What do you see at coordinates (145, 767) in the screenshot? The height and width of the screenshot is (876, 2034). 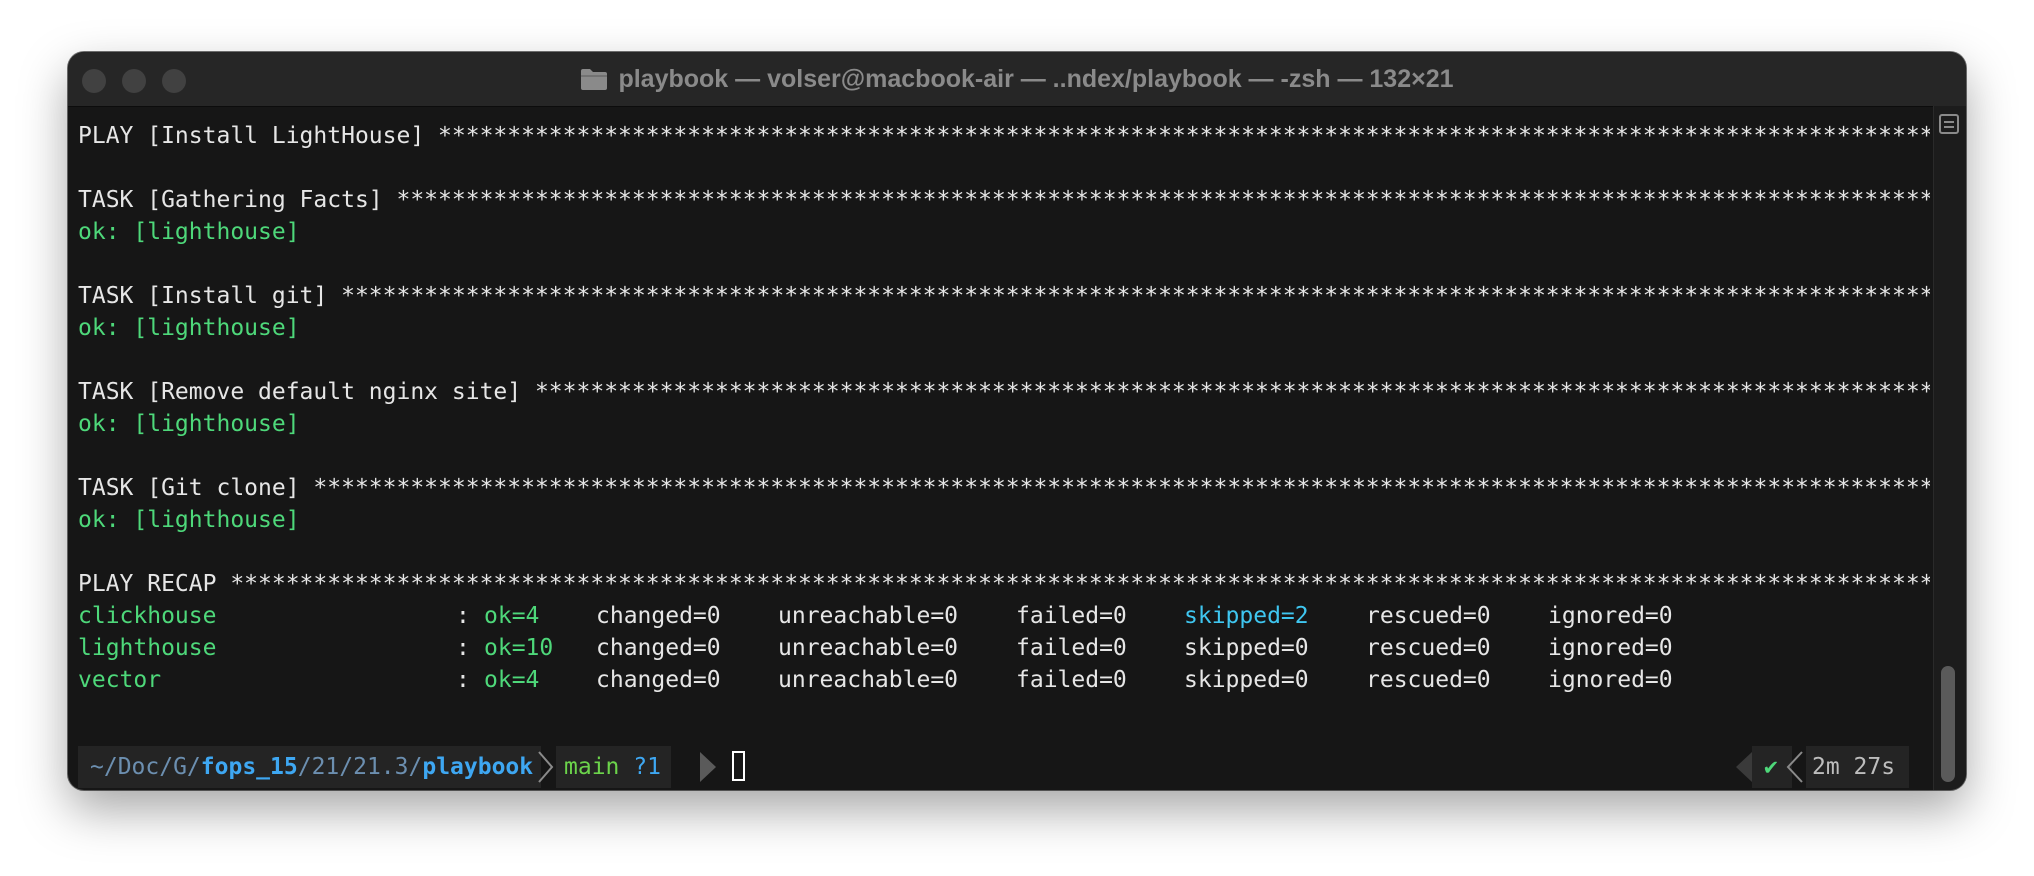 I see `path-prefix: ~/Doc/G/` at bounding box center [145, 767].